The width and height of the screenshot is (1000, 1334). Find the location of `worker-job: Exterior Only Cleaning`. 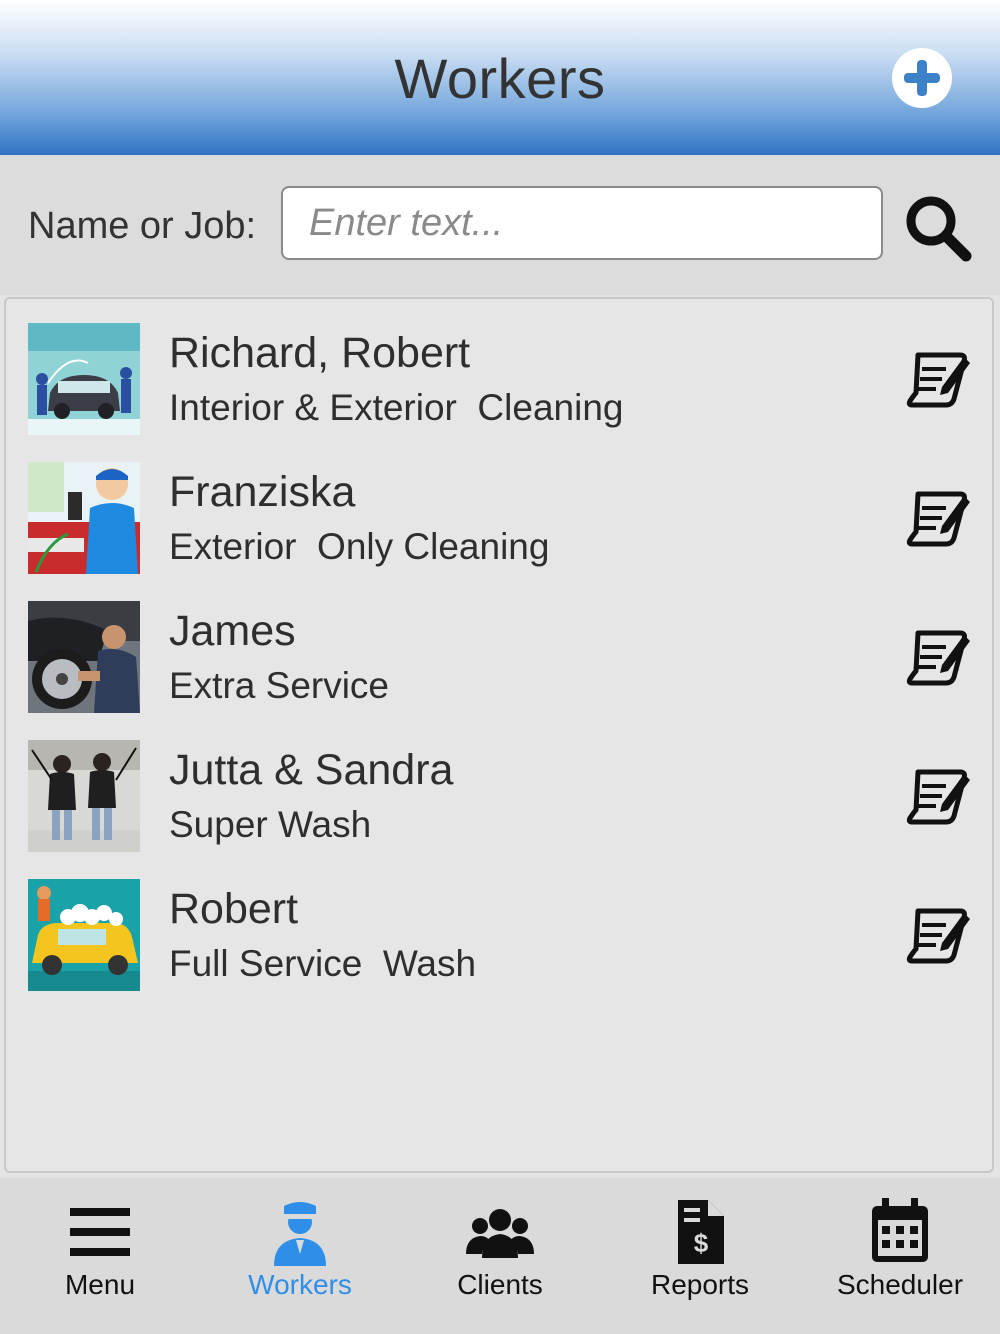

worker-job: Exterior Only Cleaning is located at coordinates (359, 546).